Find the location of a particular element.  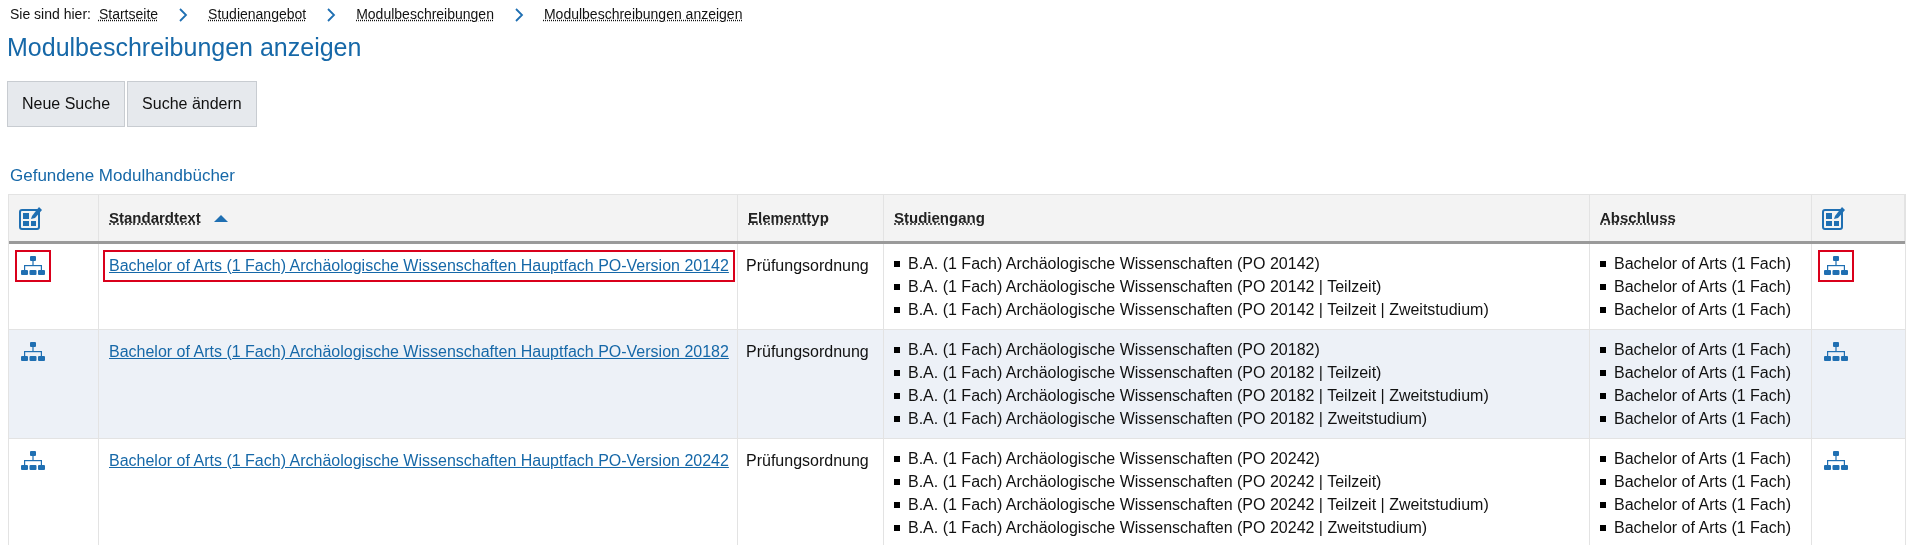

studiengang-item: B.A. (1 Fach) Archäologische Wissenschaften (PO 20242 | Teilzeit) is located at coordinates (1145, 482).